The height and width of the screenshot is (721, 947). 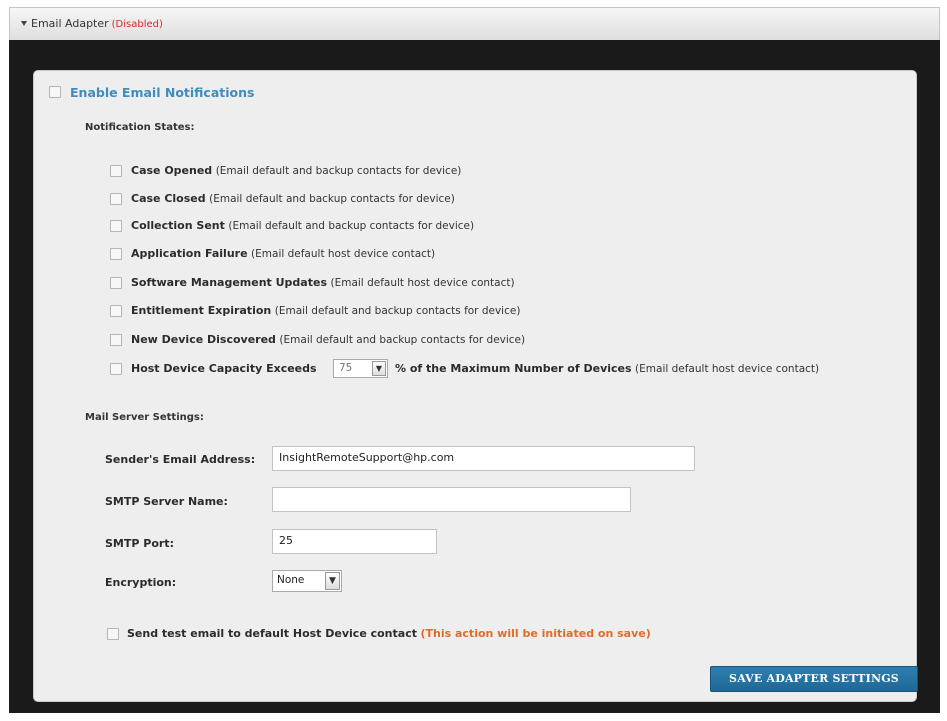 What do you see at coordinates (483, 458) in the screenshot?
I see `sender-email-input: InsightRemoteSupport@hp.com` at bounding box center [483, 458].